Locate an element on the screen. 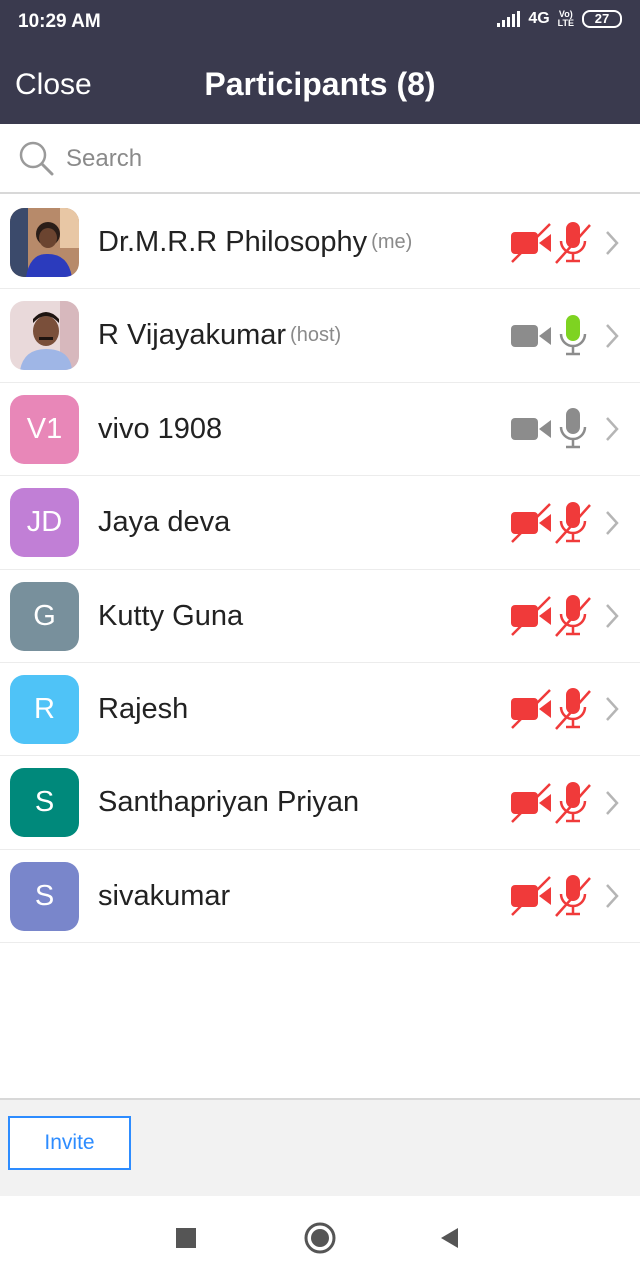 This screenshot has height=1280, width=640. battery-icon: 27 is located at coordinates (602, 19).